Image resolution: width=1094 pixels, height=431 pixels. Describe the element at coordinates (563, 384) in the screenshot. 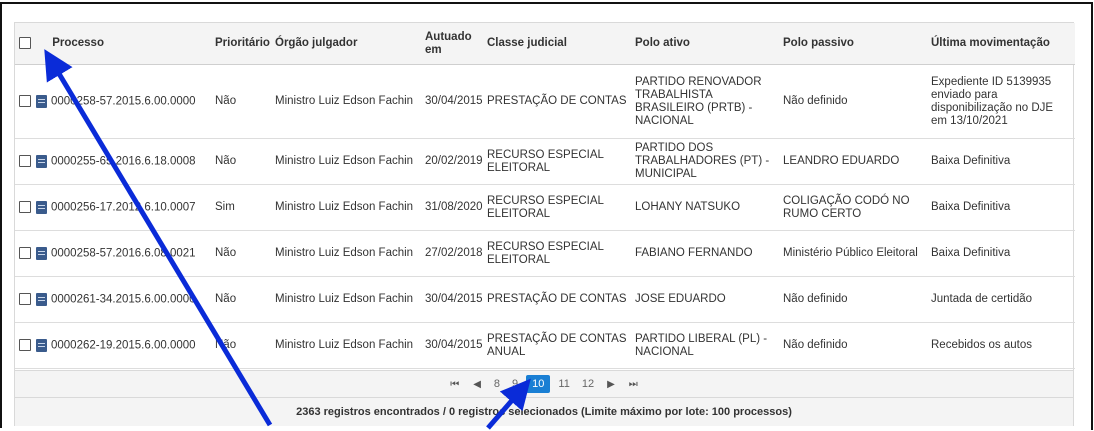

I see `page-11-button: 11` at that location.